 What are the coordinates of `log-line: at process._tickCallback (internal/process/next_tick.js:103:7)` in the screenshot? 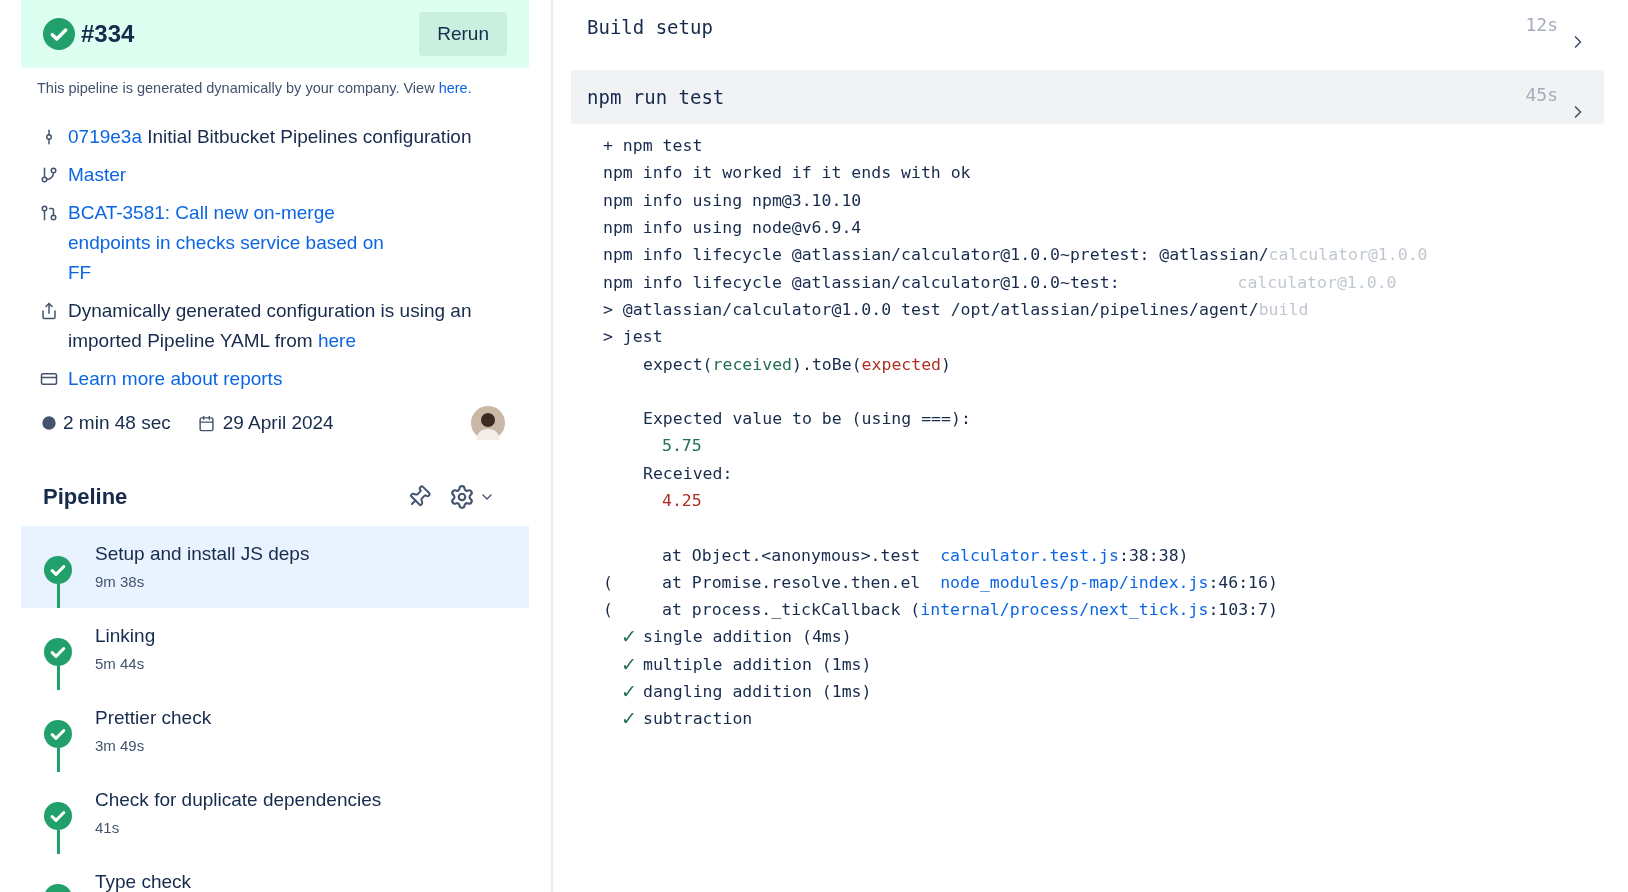 It's located at (970, 610).